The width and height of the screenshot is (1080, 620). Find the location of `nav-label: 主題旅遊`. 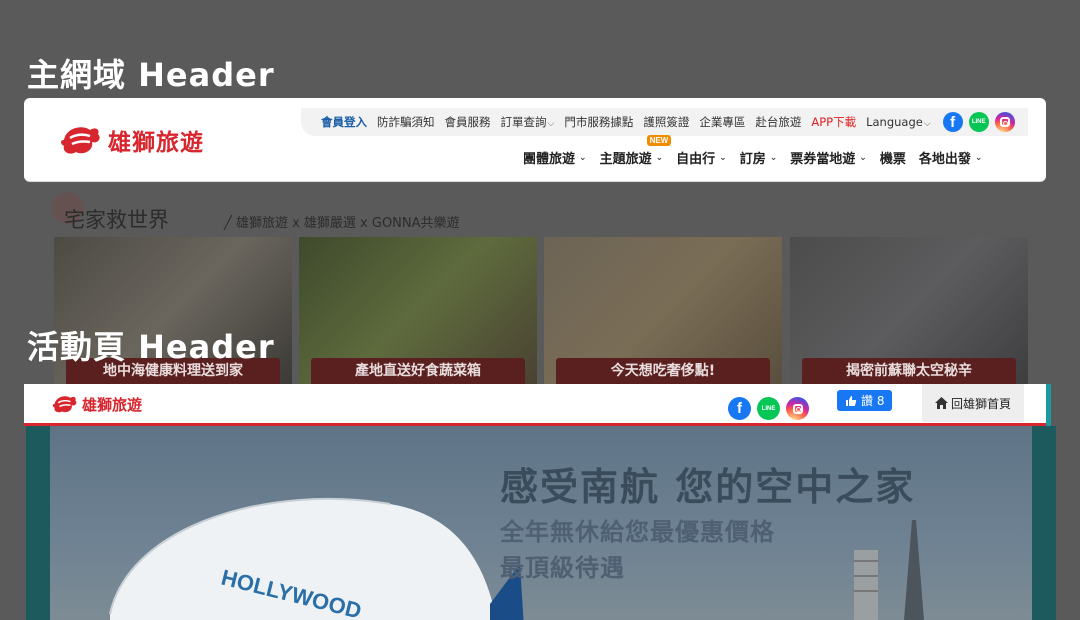

nav-label: 主題旅遊 is located at coordinates (625, 159).